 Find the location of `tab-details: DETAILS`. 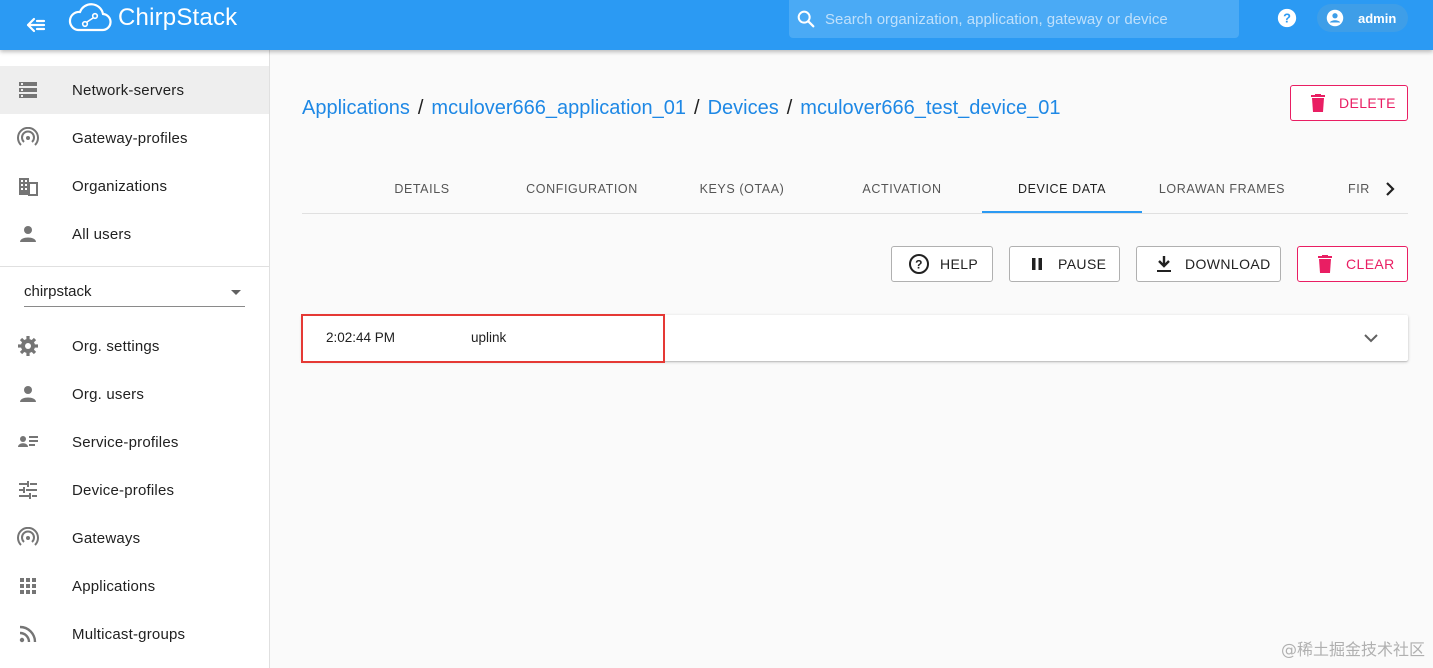

tab-details: DETAILS is located at coordinates (422, 189).